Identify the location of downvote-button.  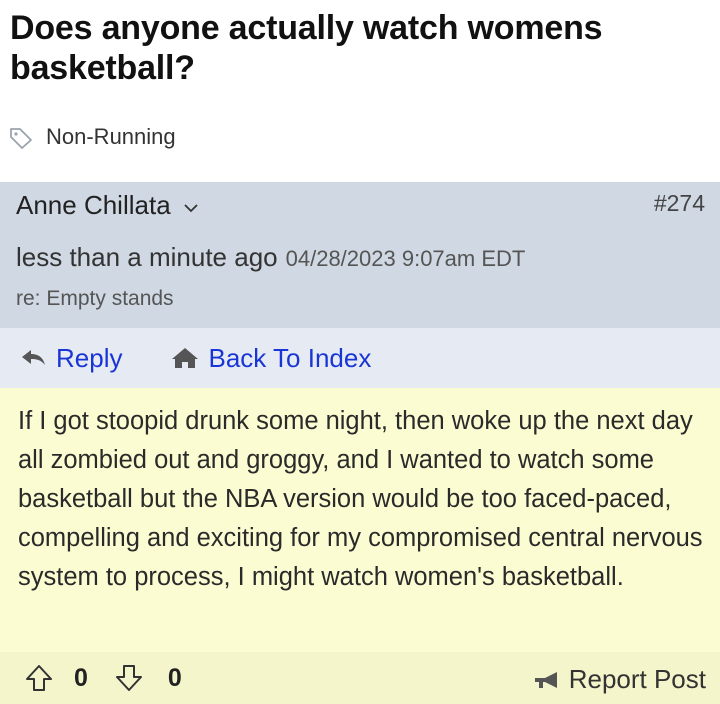
(129, 678).